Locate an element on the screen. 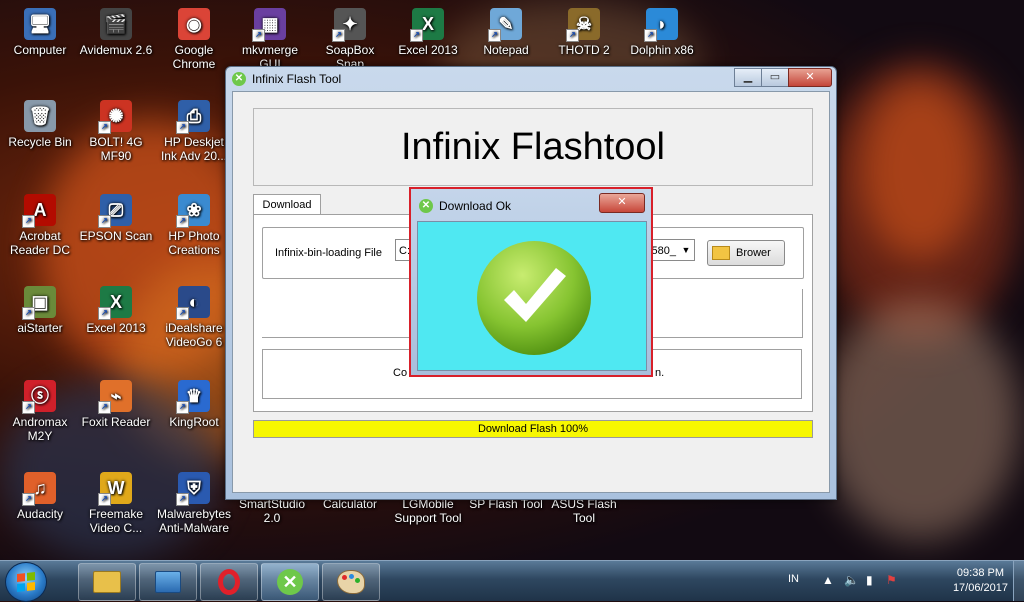 The width and height of the screenshot is (1024, 602). desktop-icon: ❀ ↗ HP Photo Creations is located at coordinates (194, 225).